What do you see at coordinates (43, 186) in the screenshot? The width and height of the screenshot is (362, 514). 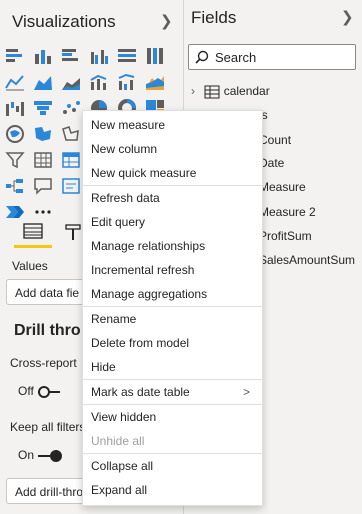 I see `qa-visual-icon` at bounding box center [43, 186].